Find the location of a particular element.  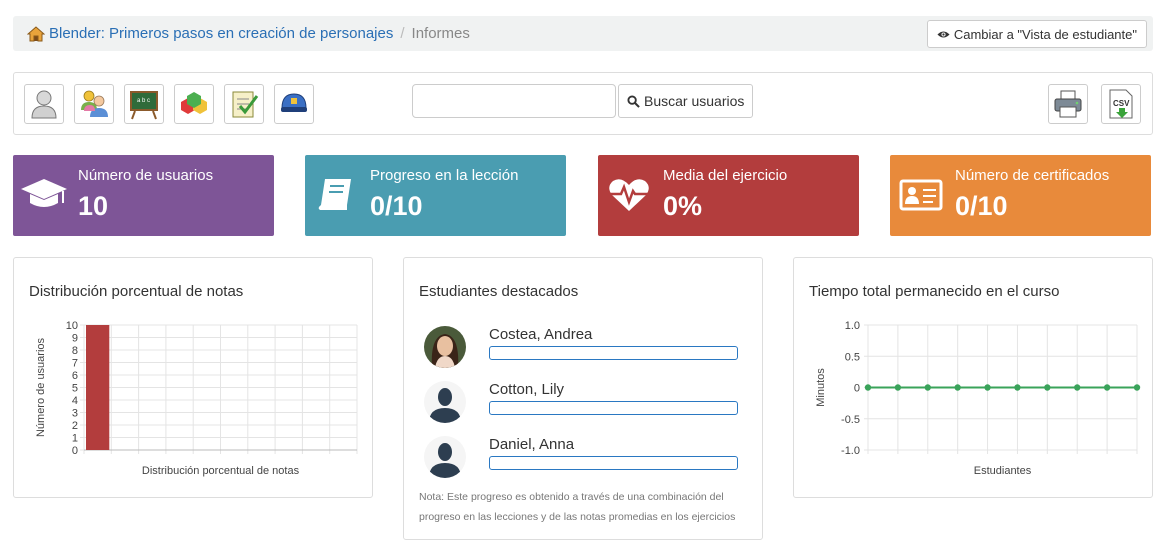

toolbar: a b c Buscar usuarios CSV is located at coordinates (583, 103).